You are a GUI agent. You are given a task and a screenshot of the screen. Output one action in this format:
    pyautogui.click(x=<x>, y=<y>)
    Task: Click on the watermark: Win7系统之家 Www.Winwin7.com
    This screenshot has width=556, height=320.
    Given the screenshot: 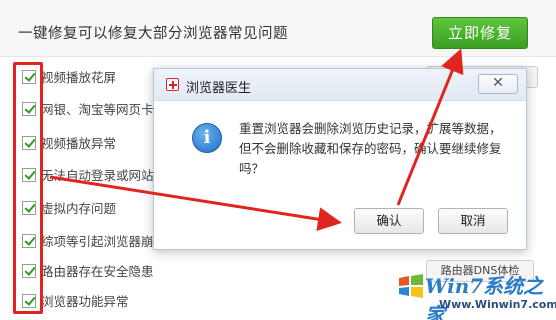 What is the action you would take?
    pyautogui.click(x=475, y=294)
    